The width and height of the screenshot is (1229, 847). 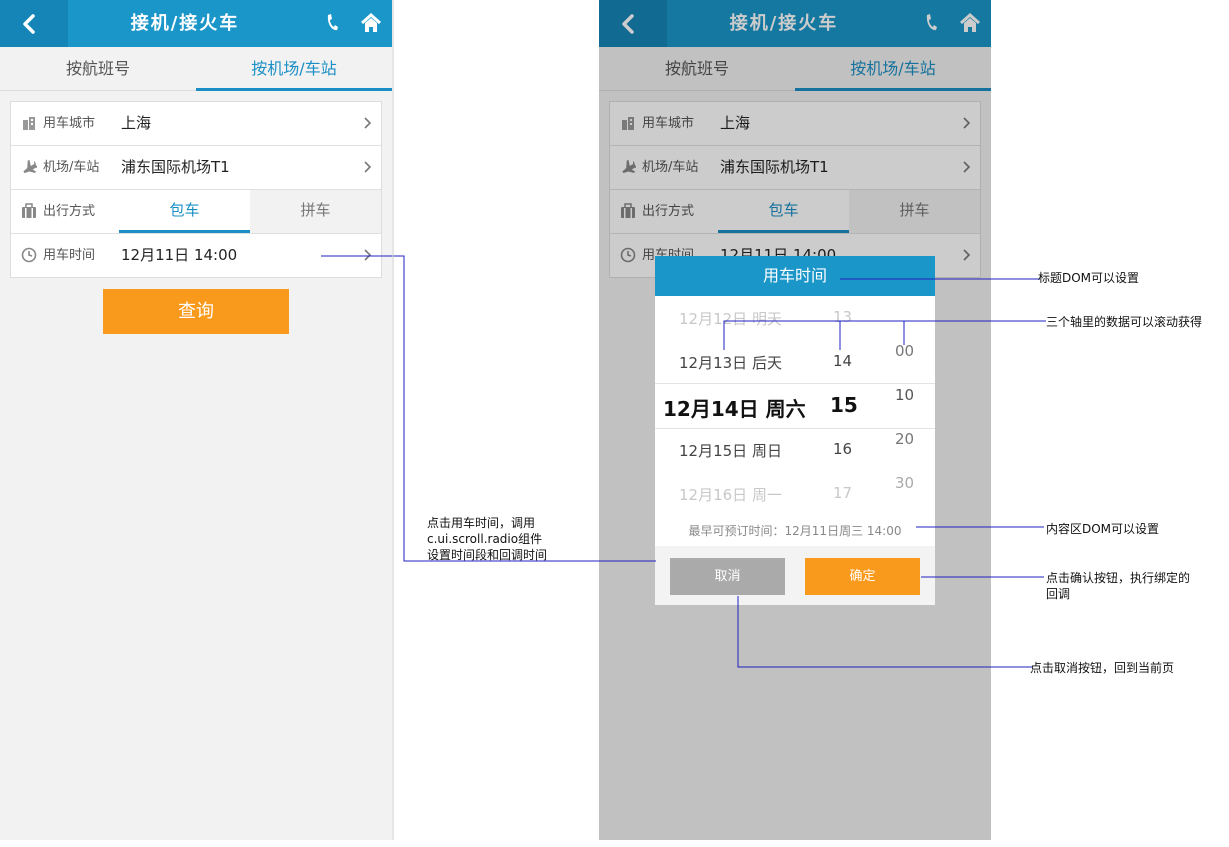 I want to click on date-axis-callout-line, so click(x=884, y=335).